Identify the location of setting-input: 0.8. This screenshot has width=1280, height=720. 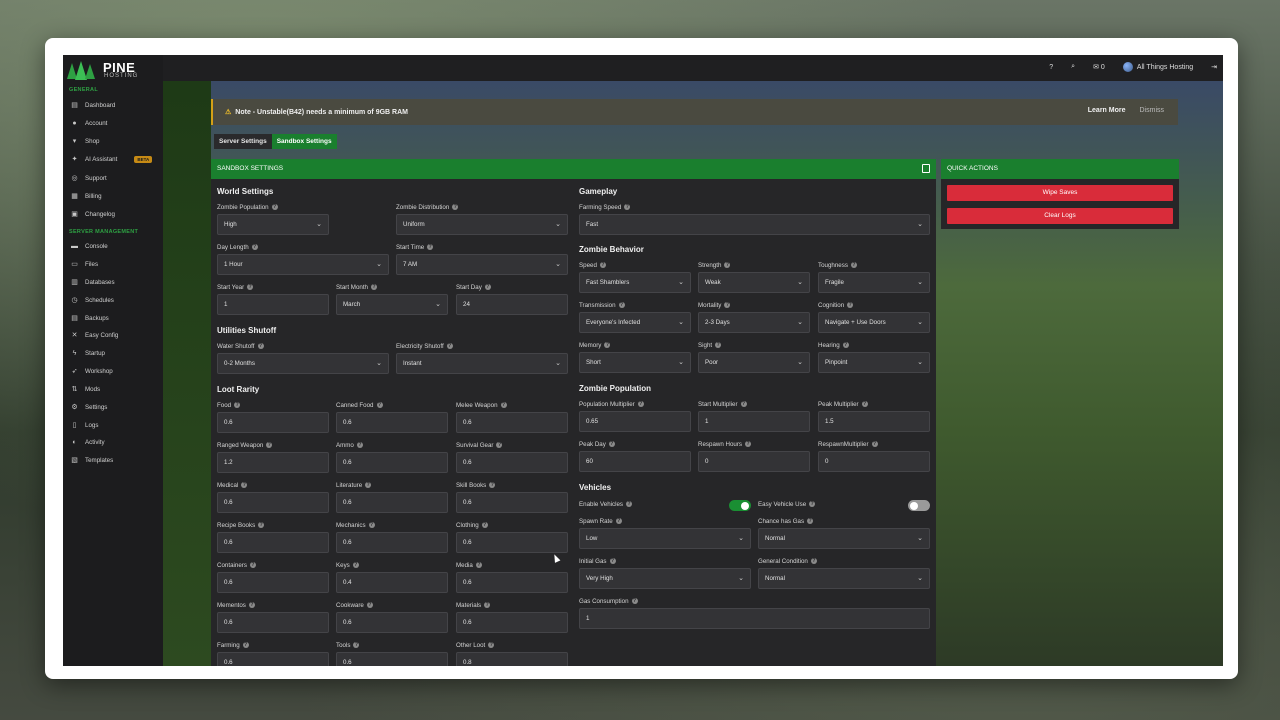
(512, 659).